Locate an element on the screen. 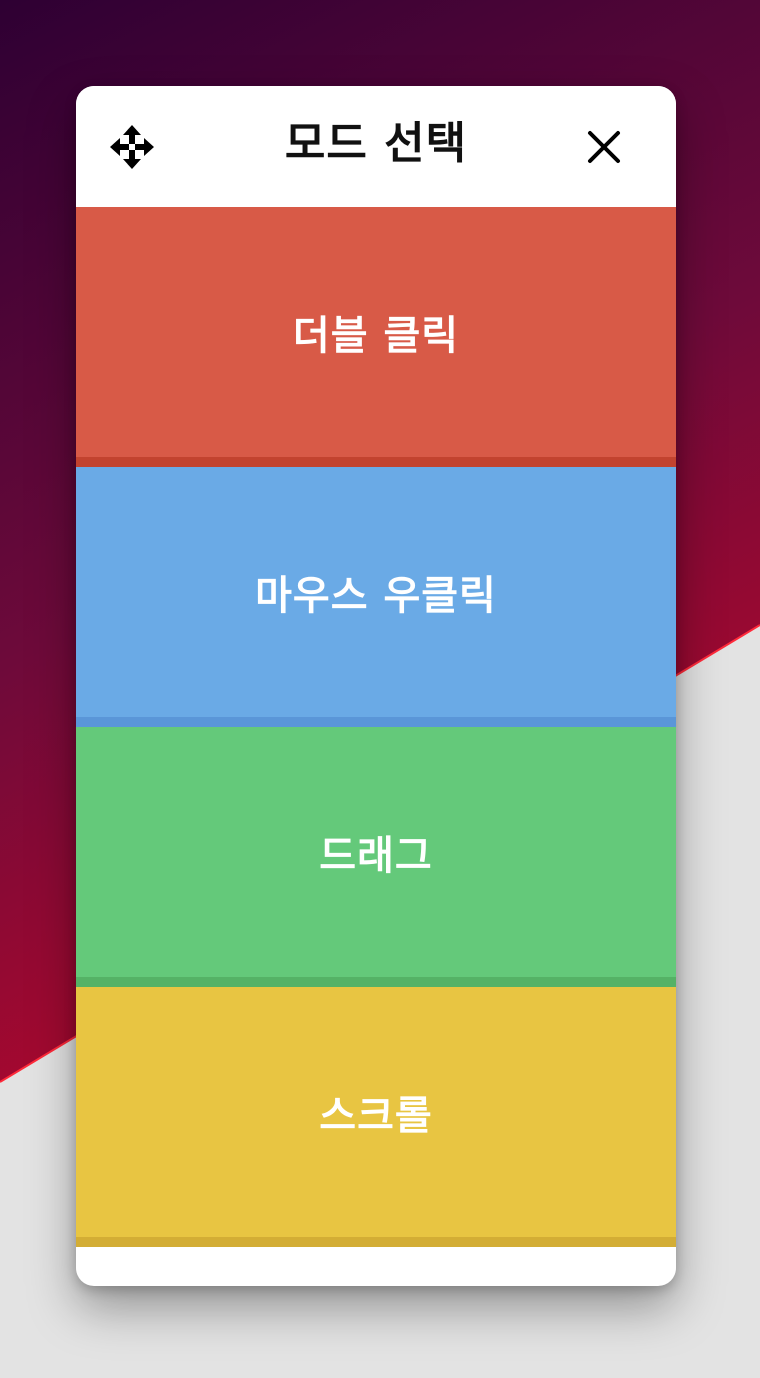 This screenshot has height=1378, width=760. drag-mode-button: 드래그 is located at coordinates (376, 857).